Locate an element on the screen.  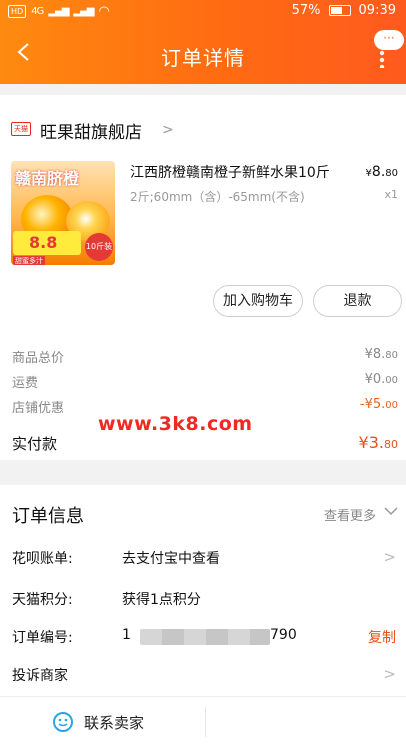
bottom-bar: 联系卖家 is located at coordinates (203, 724).